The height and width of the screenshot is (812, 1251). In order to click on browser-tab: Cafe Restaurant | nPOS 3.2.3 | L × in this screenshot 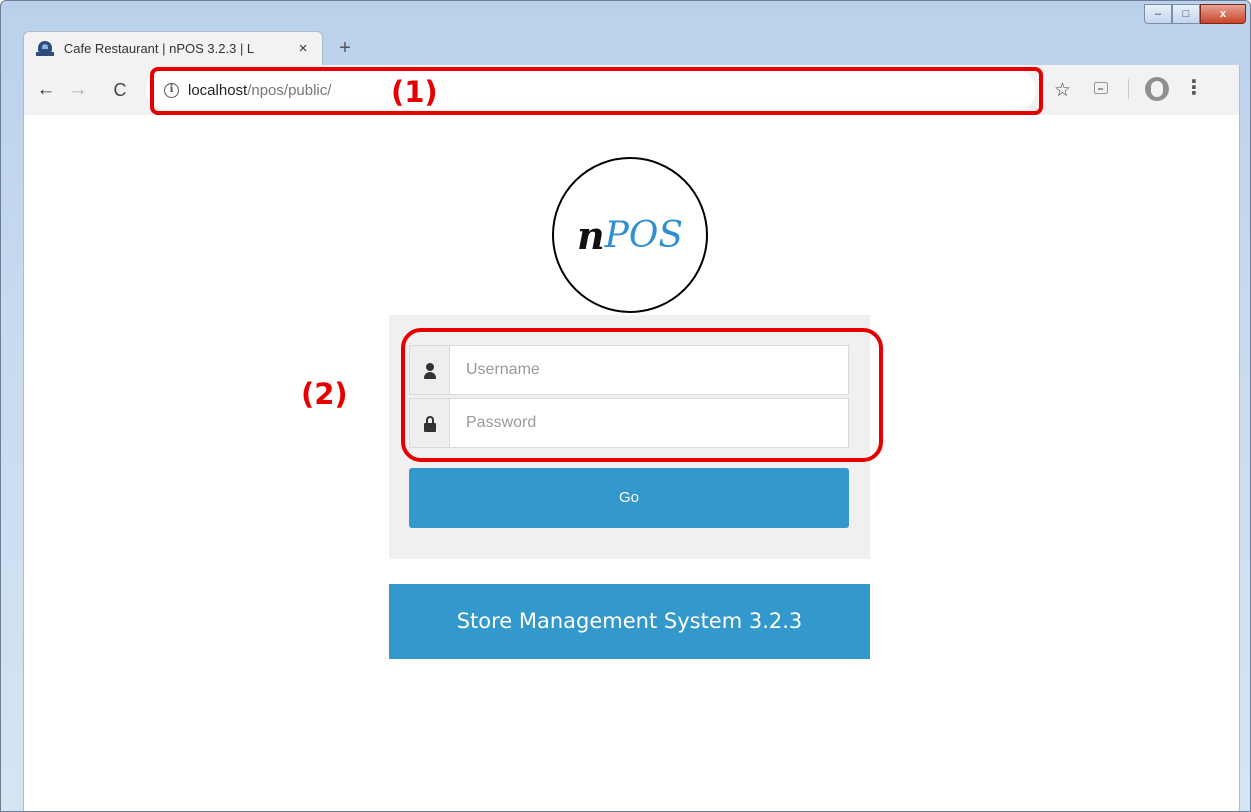, I will do `click(173, 48)`.